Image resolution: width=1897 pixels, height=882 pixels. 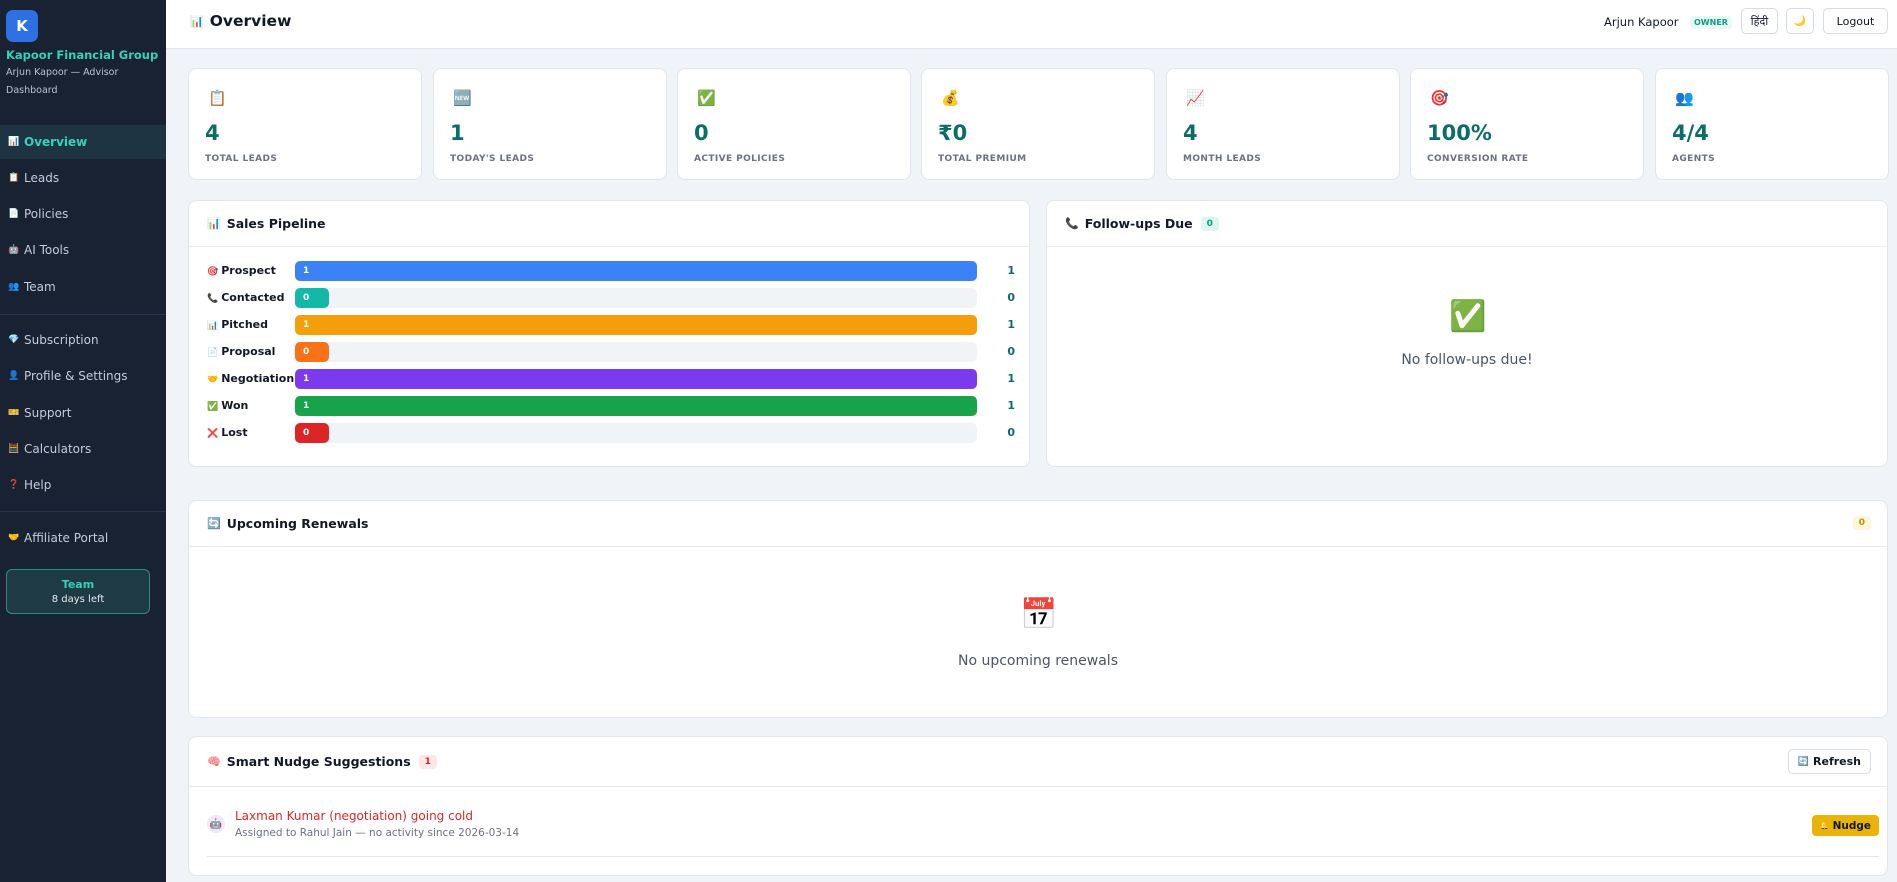 What do you see at coordinates (1837, 761) in the screenshot?
I see `refresh-button-label: Refresh` at bounding box center [1837, 761].